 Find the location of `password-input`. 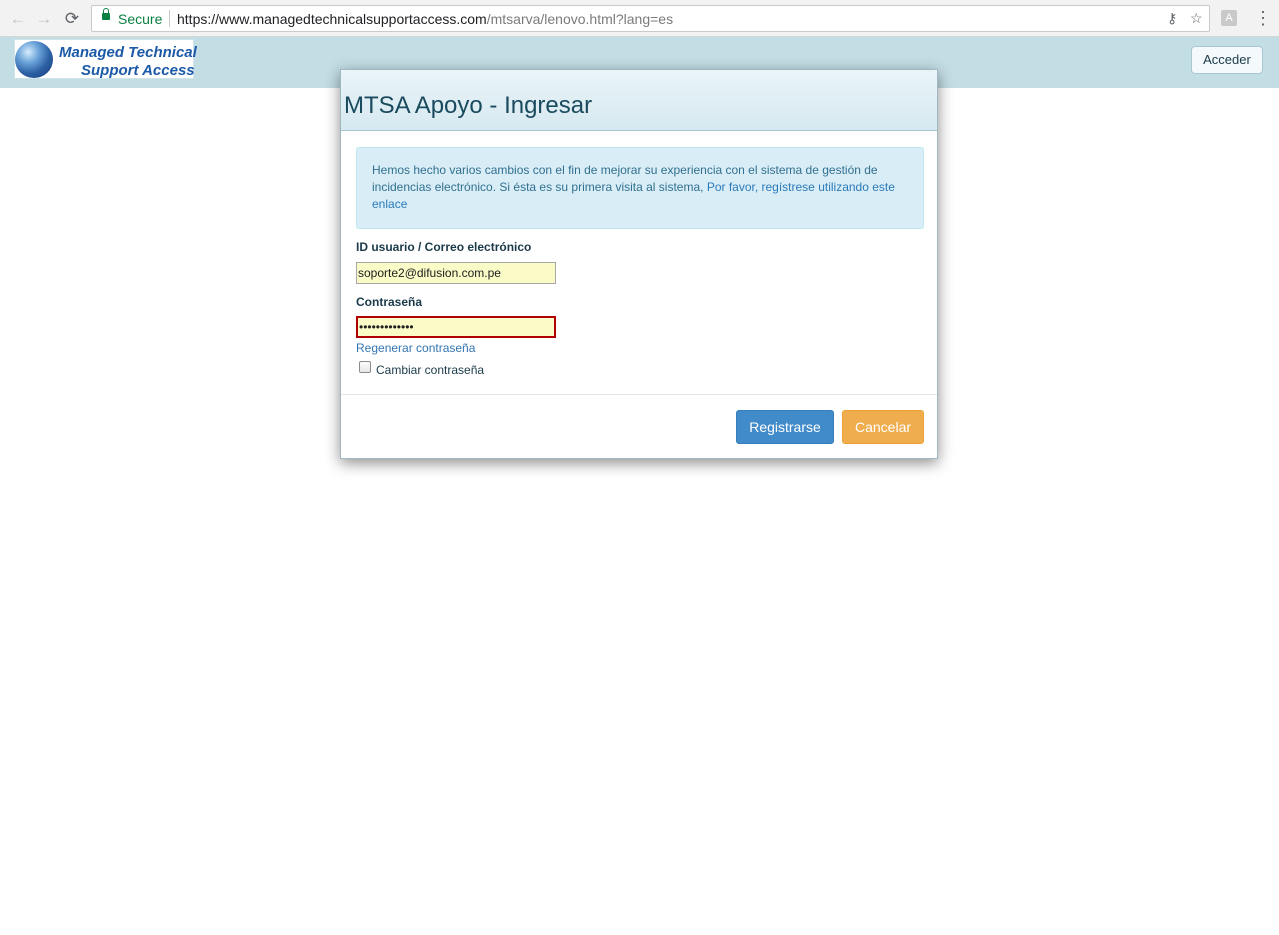

password-input is located at coordinates (456, 327).